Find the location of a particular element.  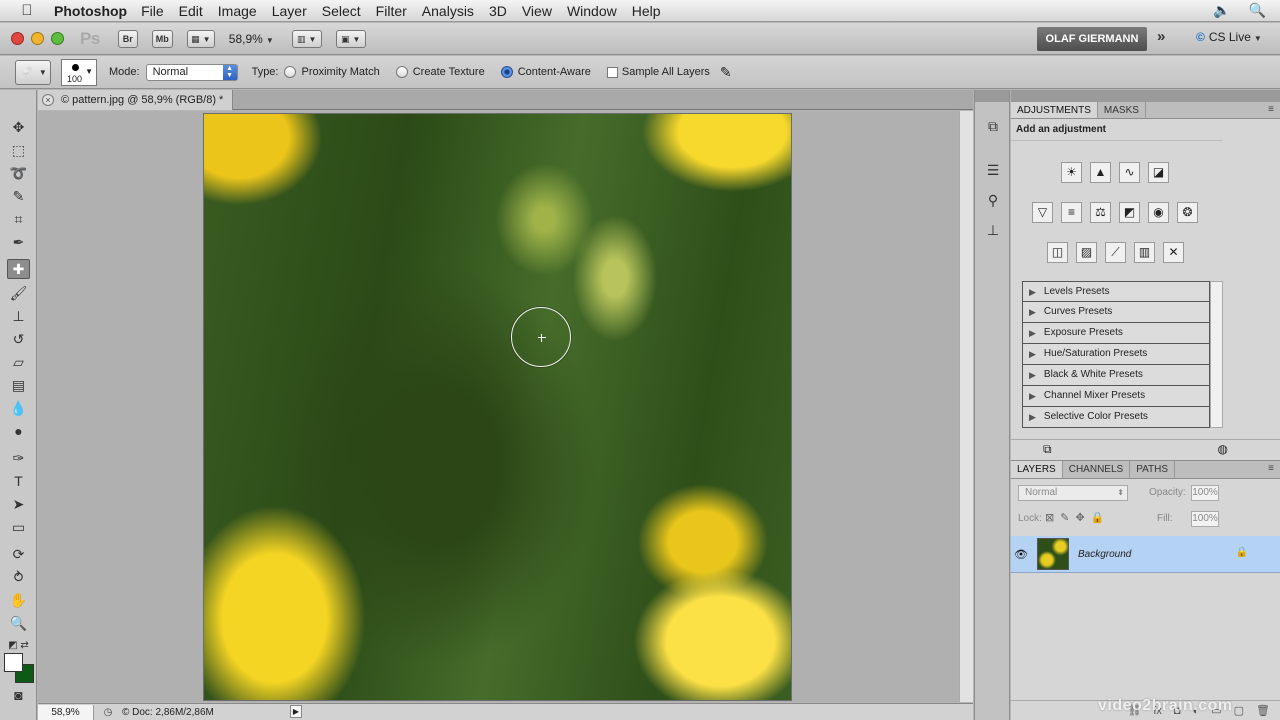

app-name-menu: Photoshop is located at coordinates (90, 11).